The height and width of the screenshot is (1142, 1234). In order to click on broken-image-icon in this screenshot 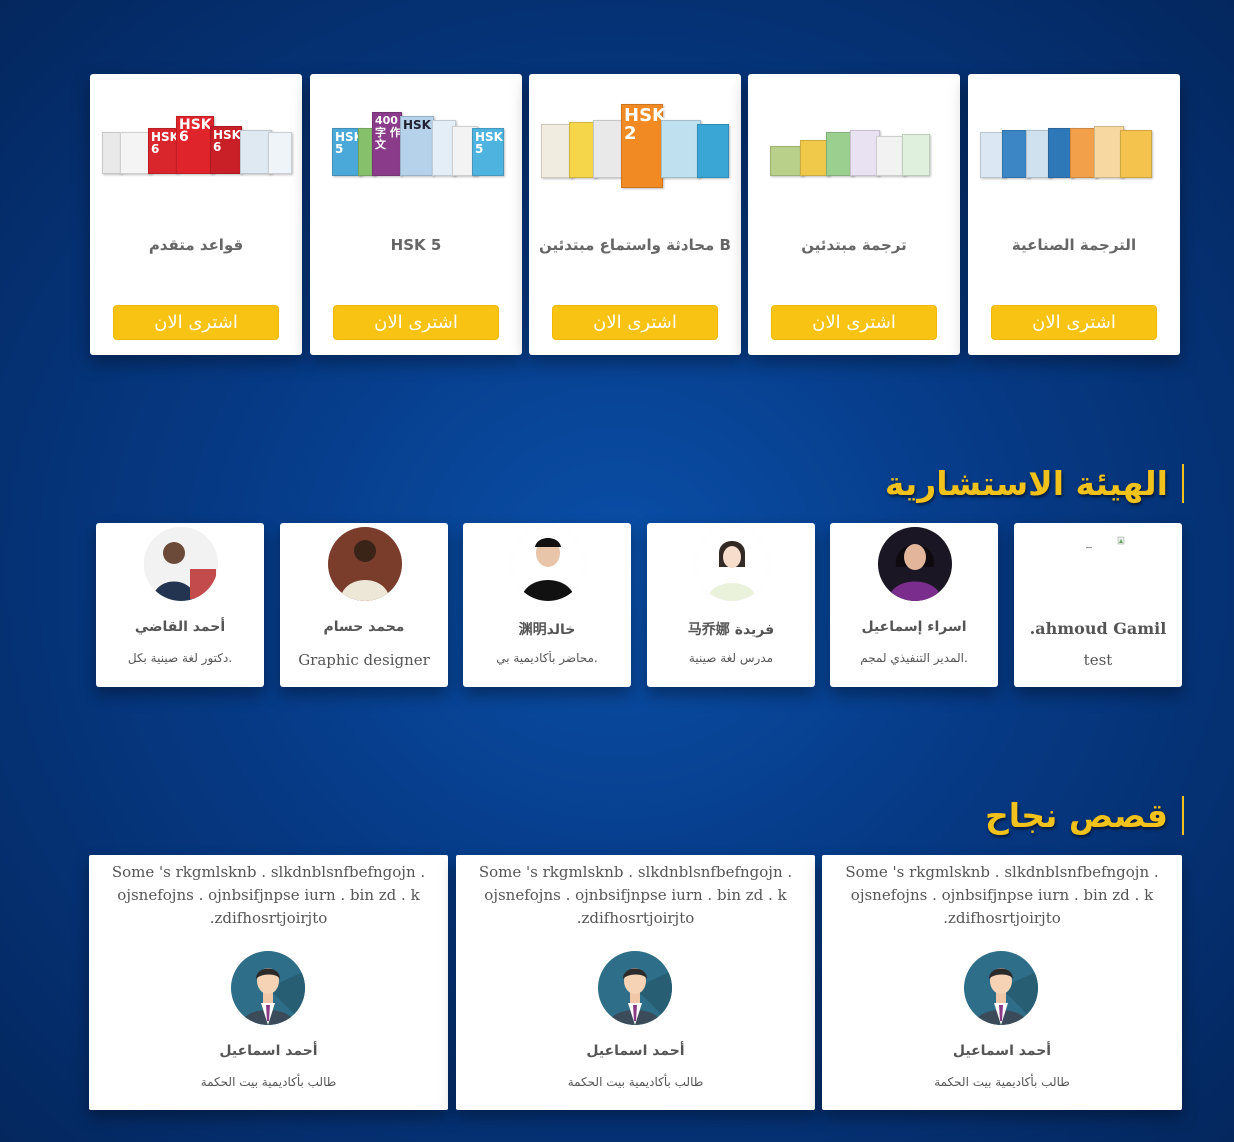, I will do `click(1099, 564)`.